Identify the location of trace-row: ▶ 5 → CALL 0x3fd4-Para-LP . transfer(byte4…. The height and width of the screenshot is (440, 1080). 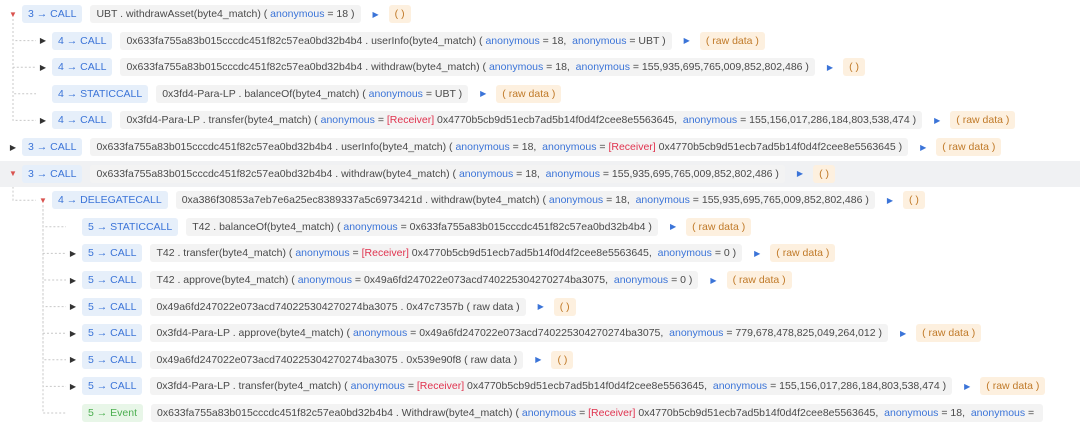
(557, 386).